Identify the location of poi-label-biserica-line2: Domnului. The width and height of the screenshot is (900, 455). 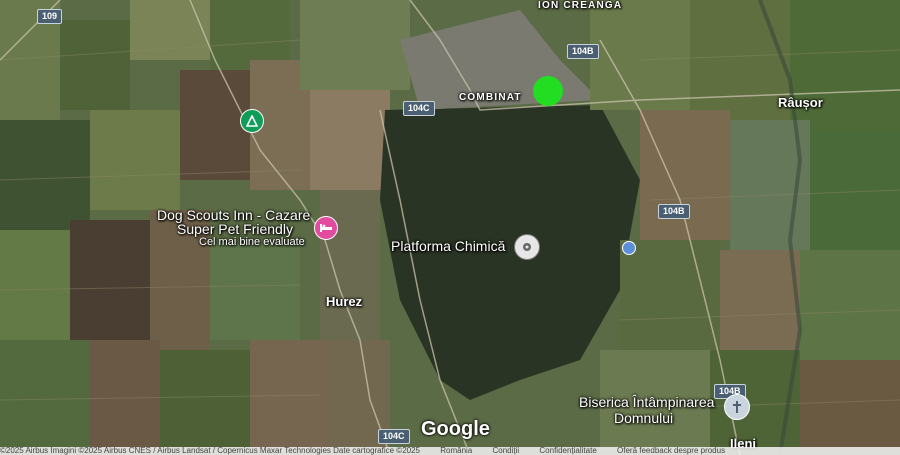
(643, 418).